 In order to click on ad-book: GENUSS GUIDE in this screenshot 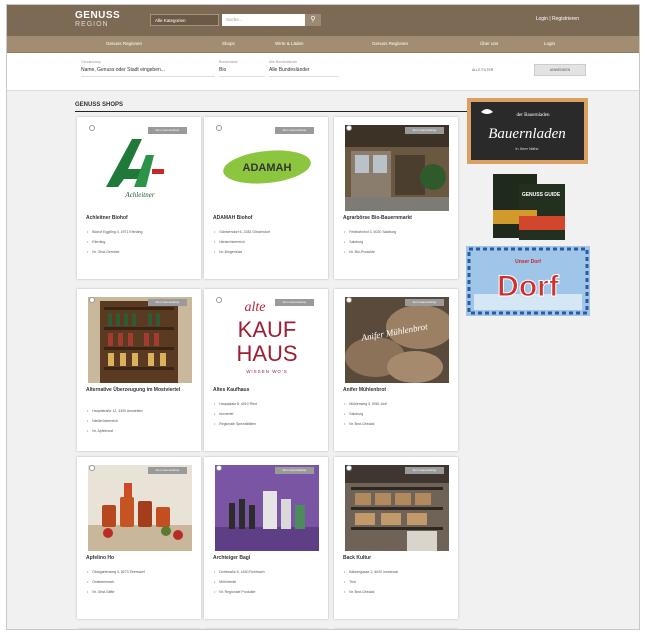, I will do `click(529, 206)`.